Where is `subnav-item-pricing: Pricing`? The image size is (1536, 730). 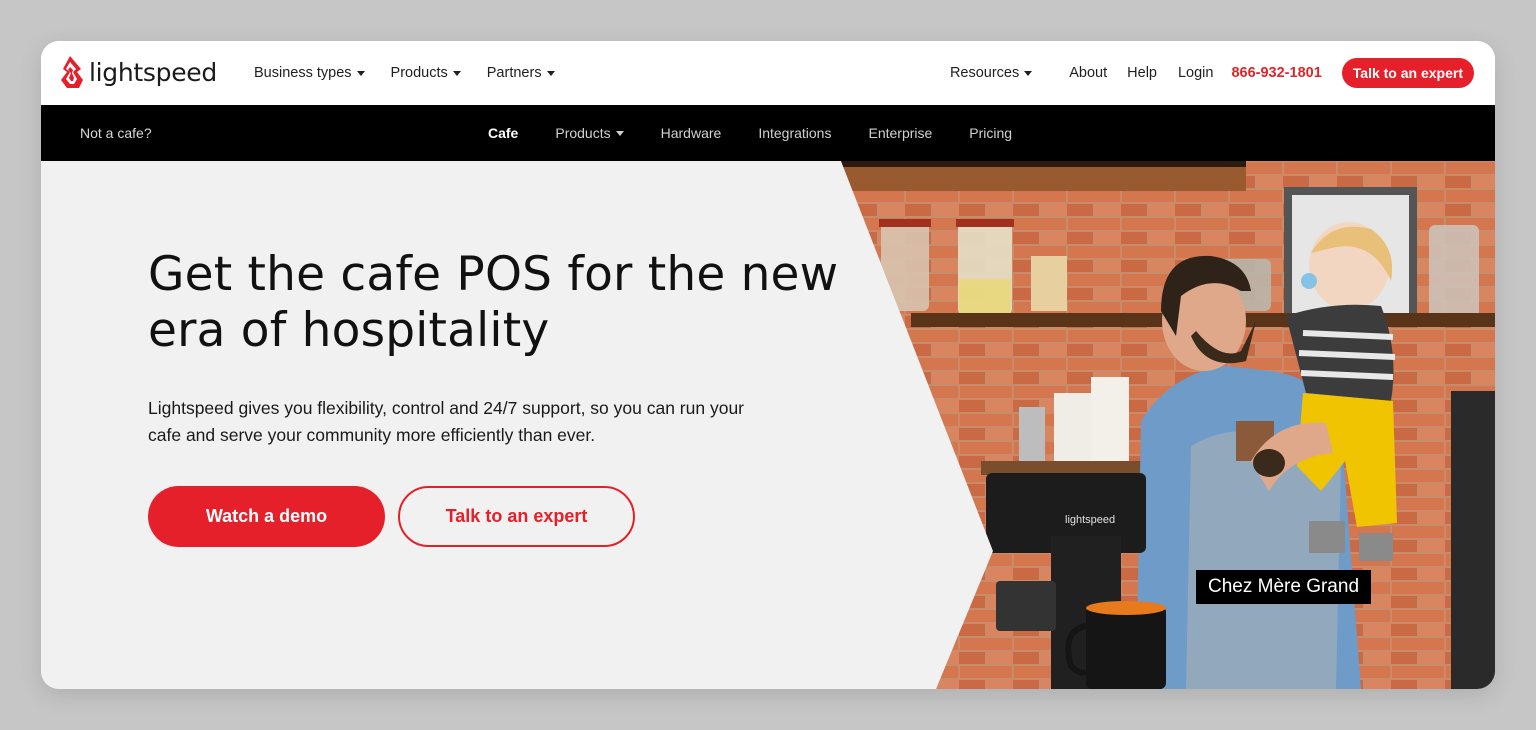
subnav-item-pricing: Pricing is located at coordinates (990, 133).